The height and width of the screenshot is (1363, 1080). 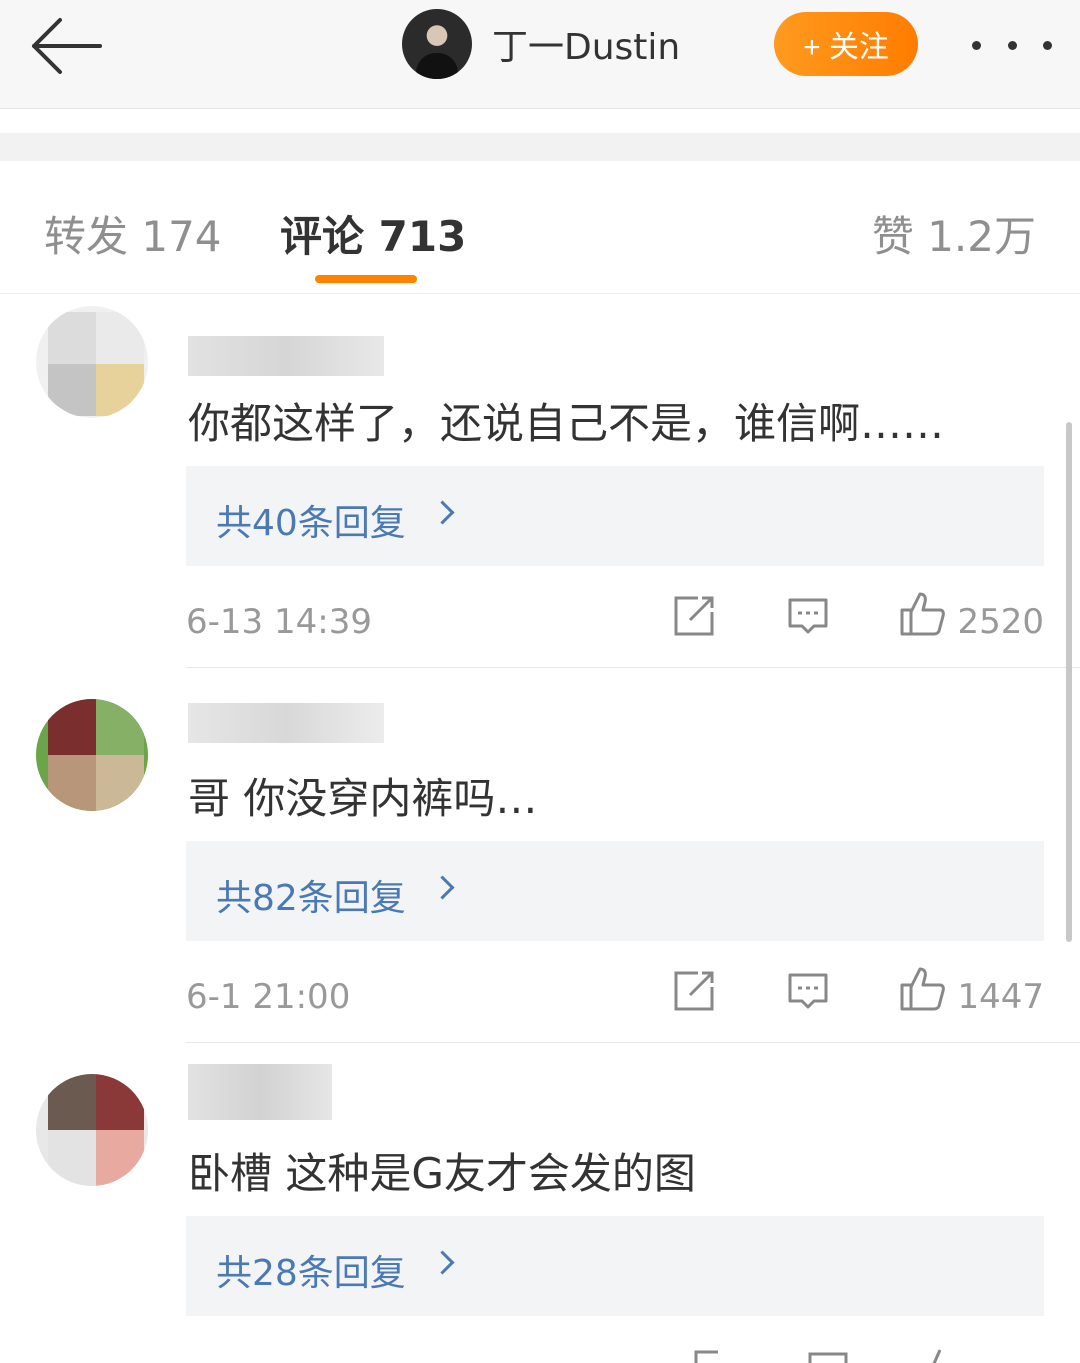 What do you see at coordinates (615, 998) in the screenshot?
I see `comment-meta: 6-1 21:00 1447` at bounding box center [615, 998].